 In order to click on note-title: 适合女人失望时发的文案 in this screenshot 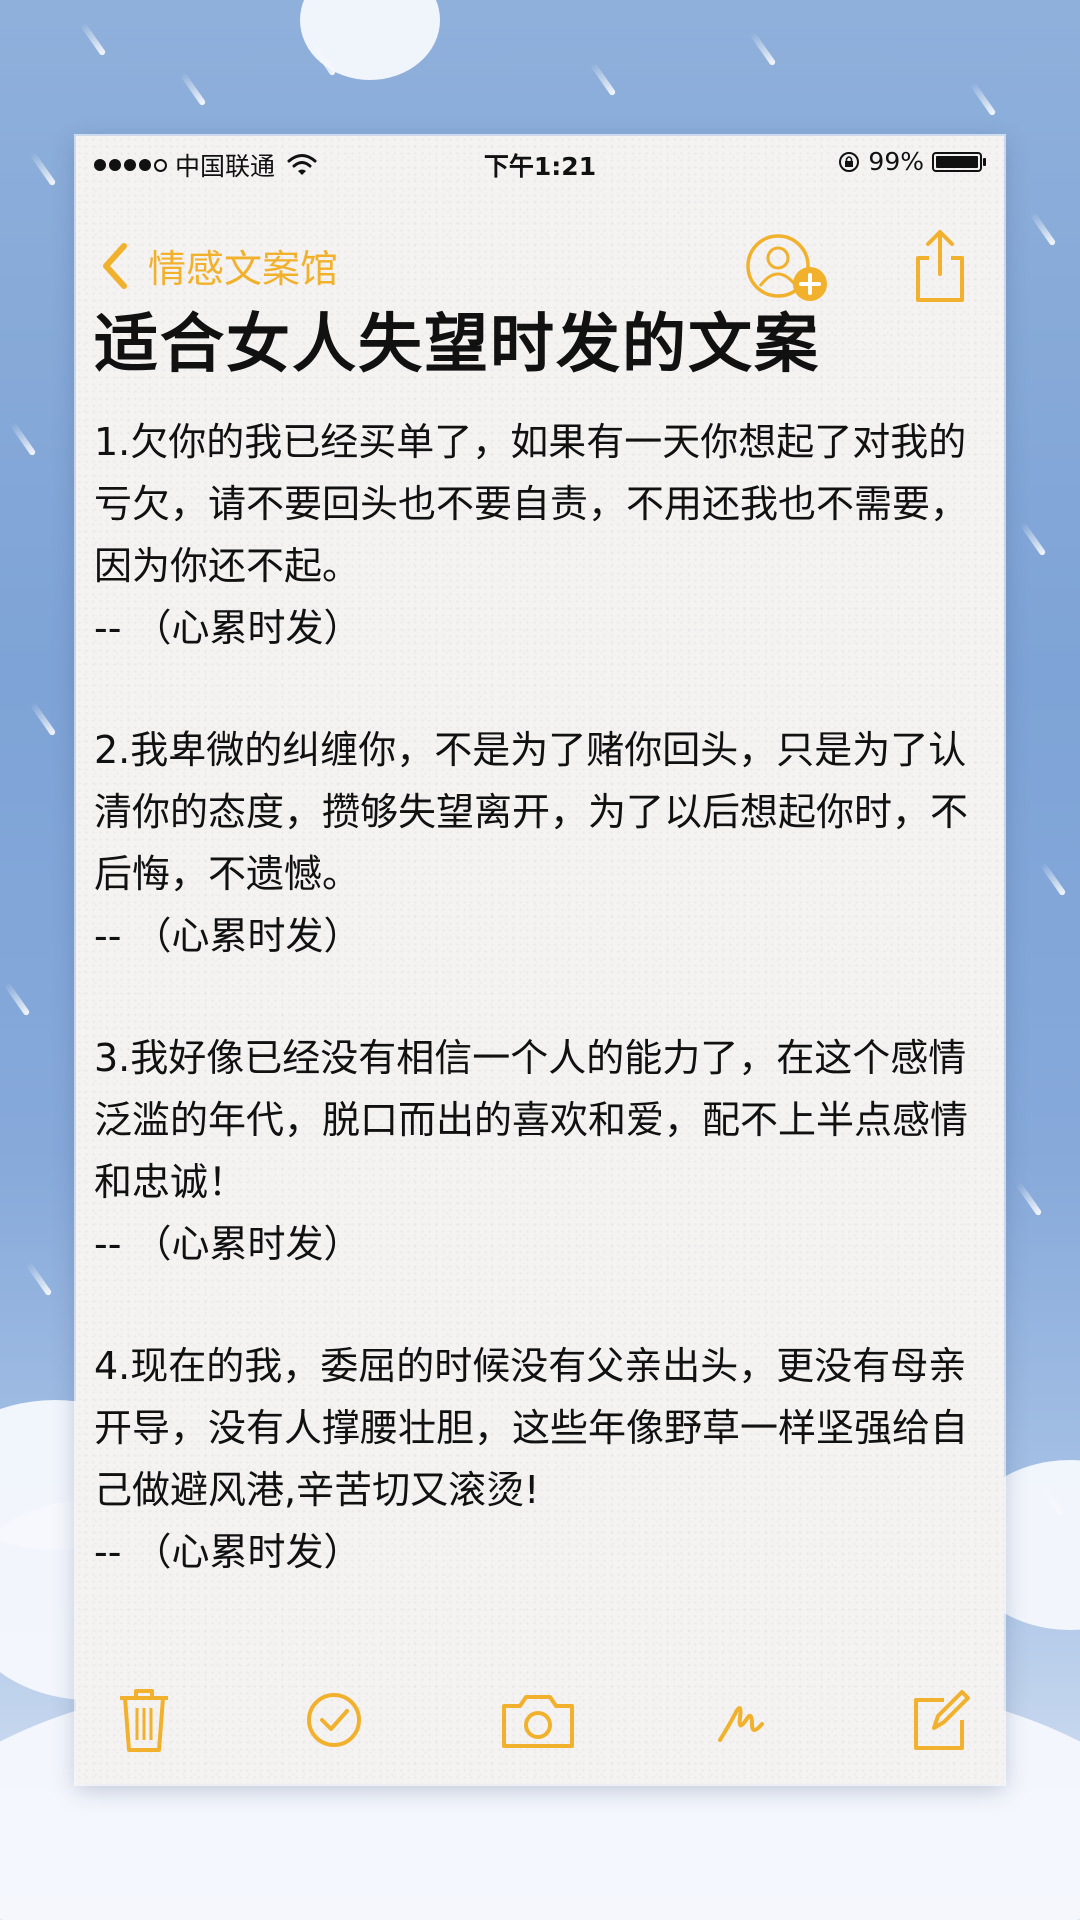, I will do `click(457, 345)`.